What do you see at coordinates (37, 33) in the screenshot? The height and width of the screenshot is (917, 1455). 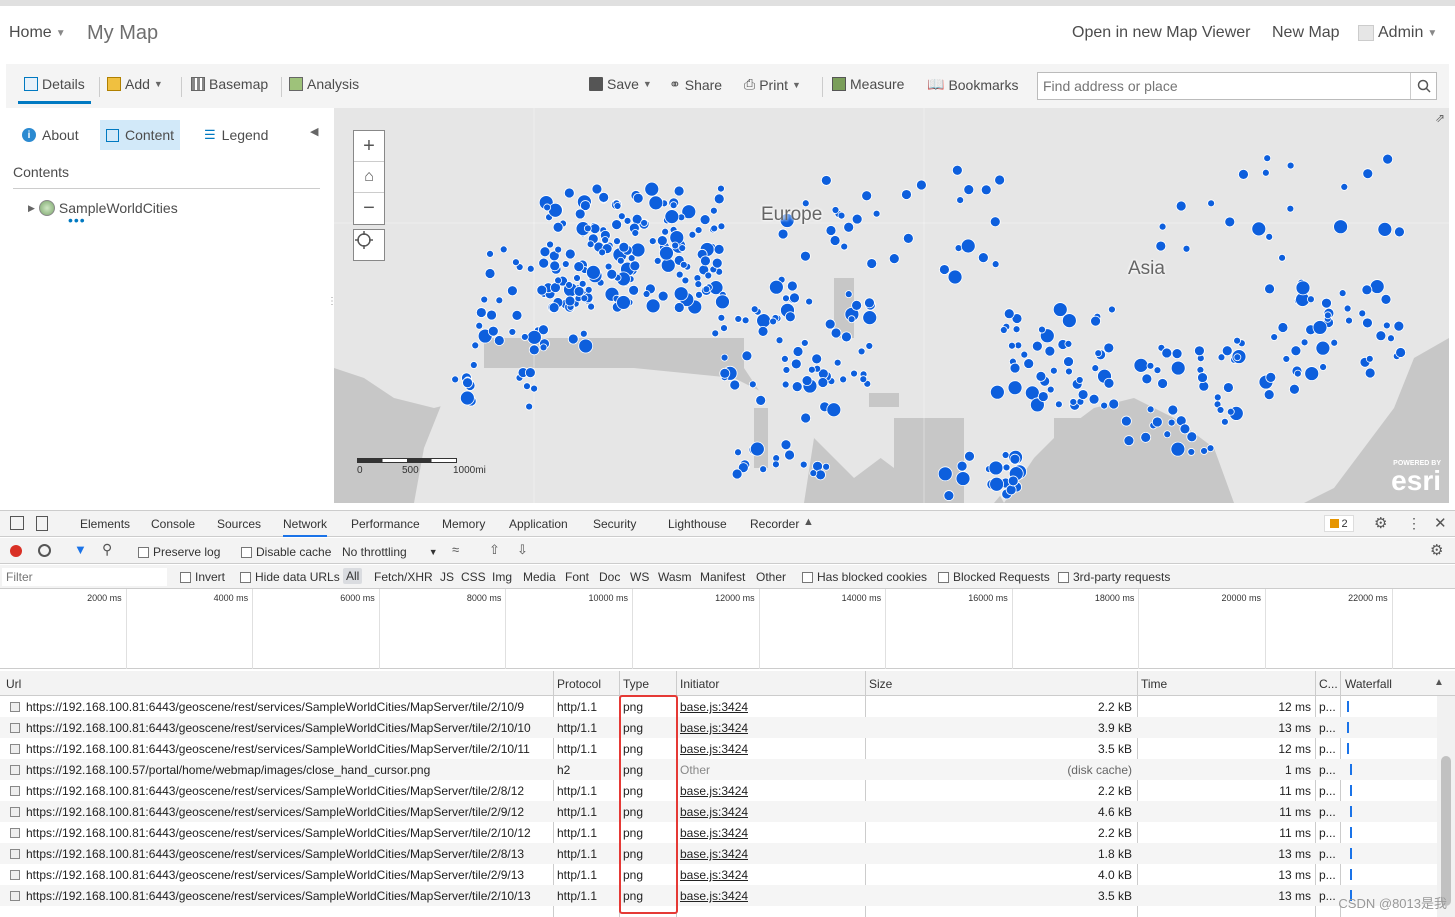 I see `home-menu: Home▼` at bounding box center [37, 33].